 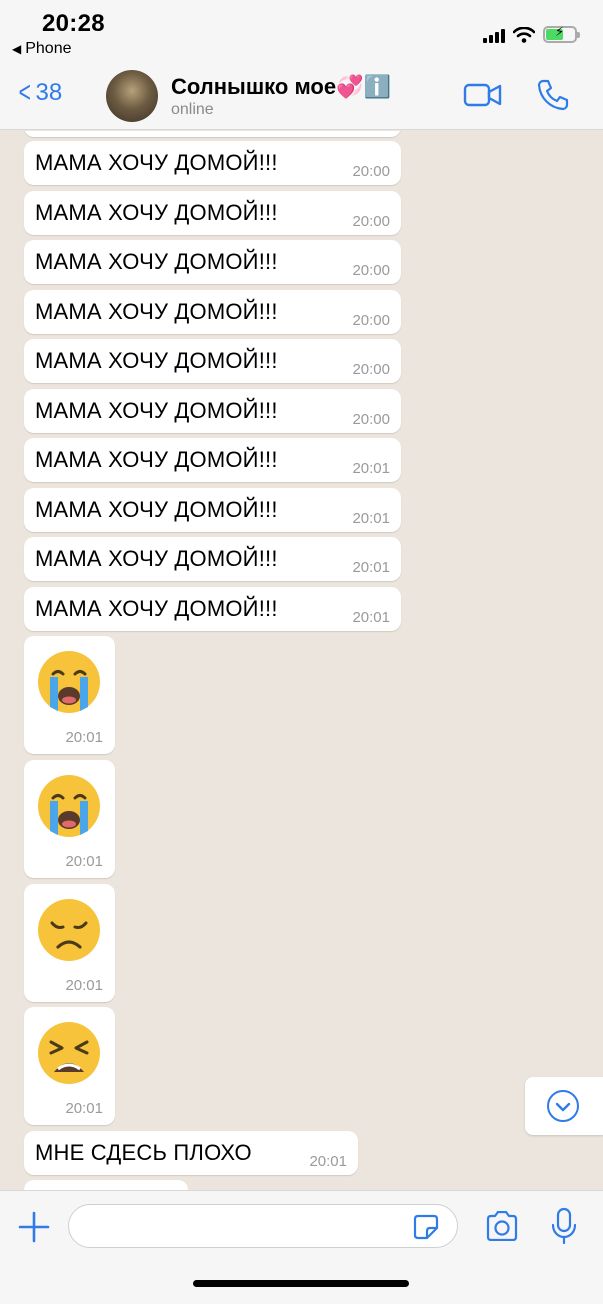 I want to click on contact-avatar, so click(x=132, y=96).